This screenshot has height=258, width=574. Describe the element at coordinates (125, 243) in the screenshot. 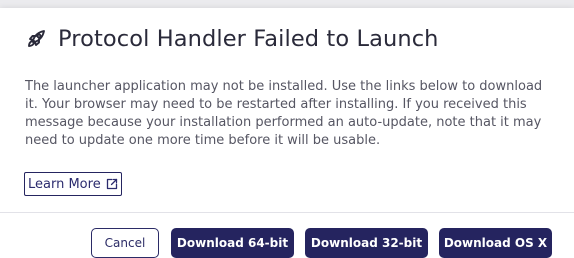

I see `cancel-button: Cancel` at that location.